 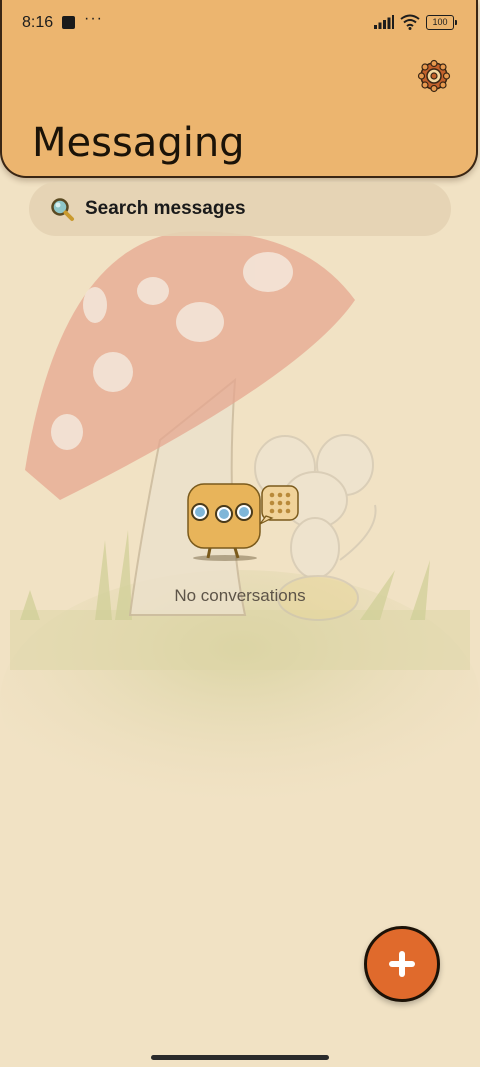 I want to click on plus-icon, so click(x=402, y=964).